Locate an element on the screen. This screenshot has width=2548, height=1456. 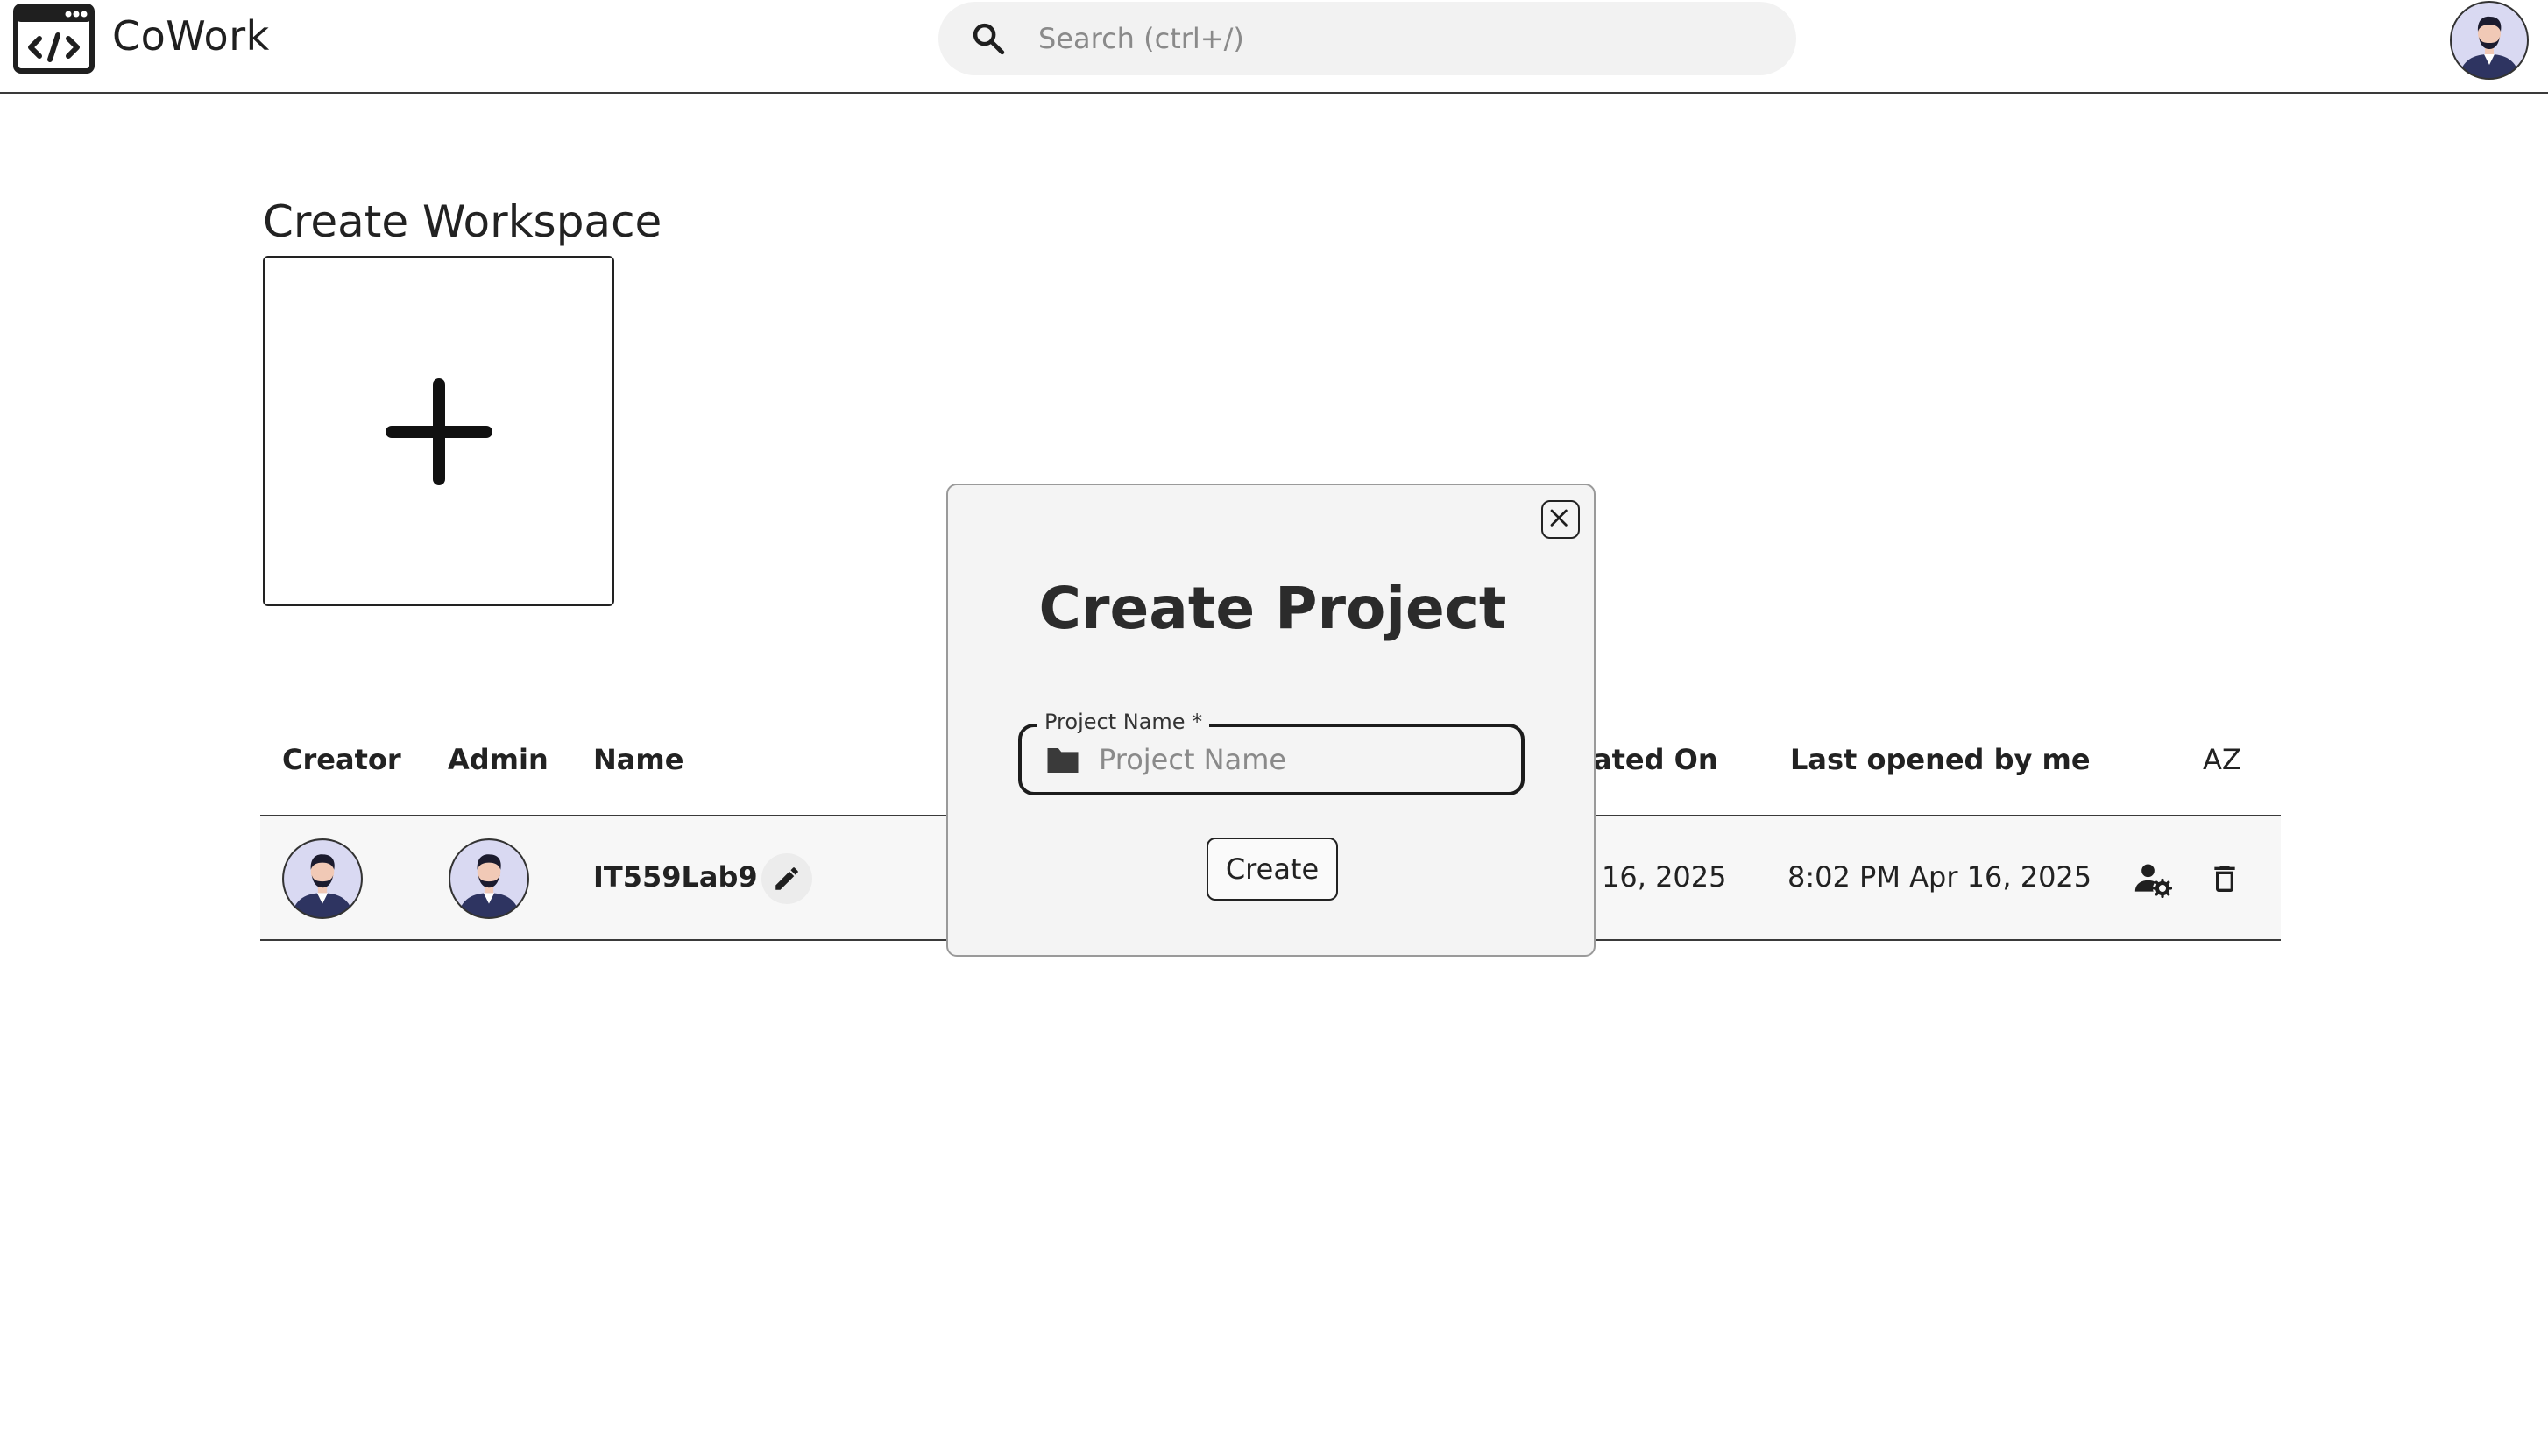
project-name-field: Project Name * is located at coordinates (1271, 752).